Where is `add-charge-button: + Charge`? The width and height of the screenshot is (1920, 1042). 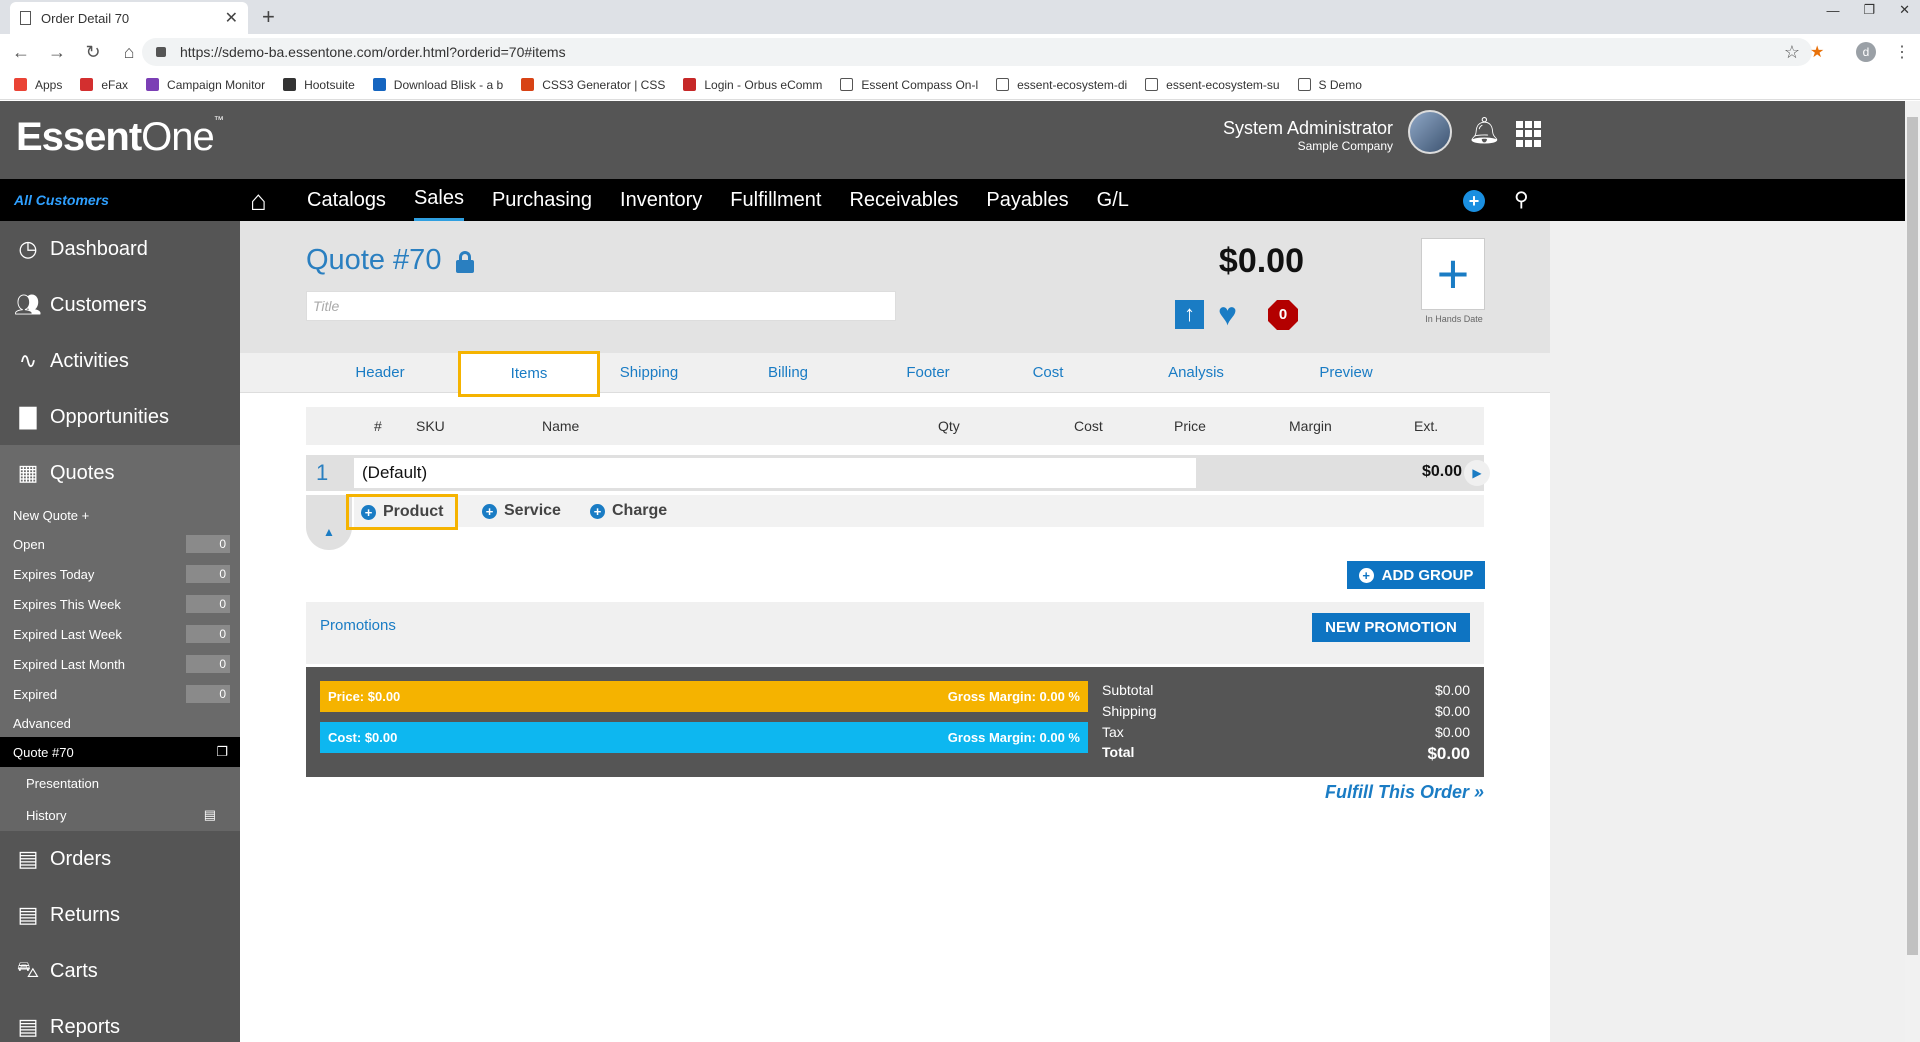 add-charge-button: + Charge is located at coordinates (628, 511).